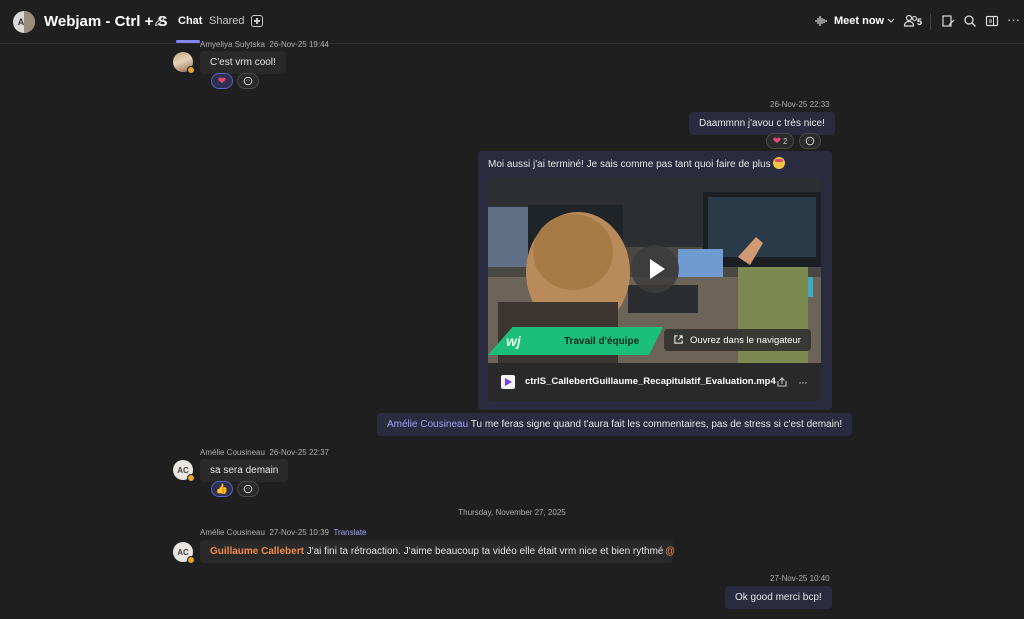 The height and width of the screenshot is (619, 1024). Describe the element at coordinates (948, 21) in the screenshot. I see `popout-icon` at that location.